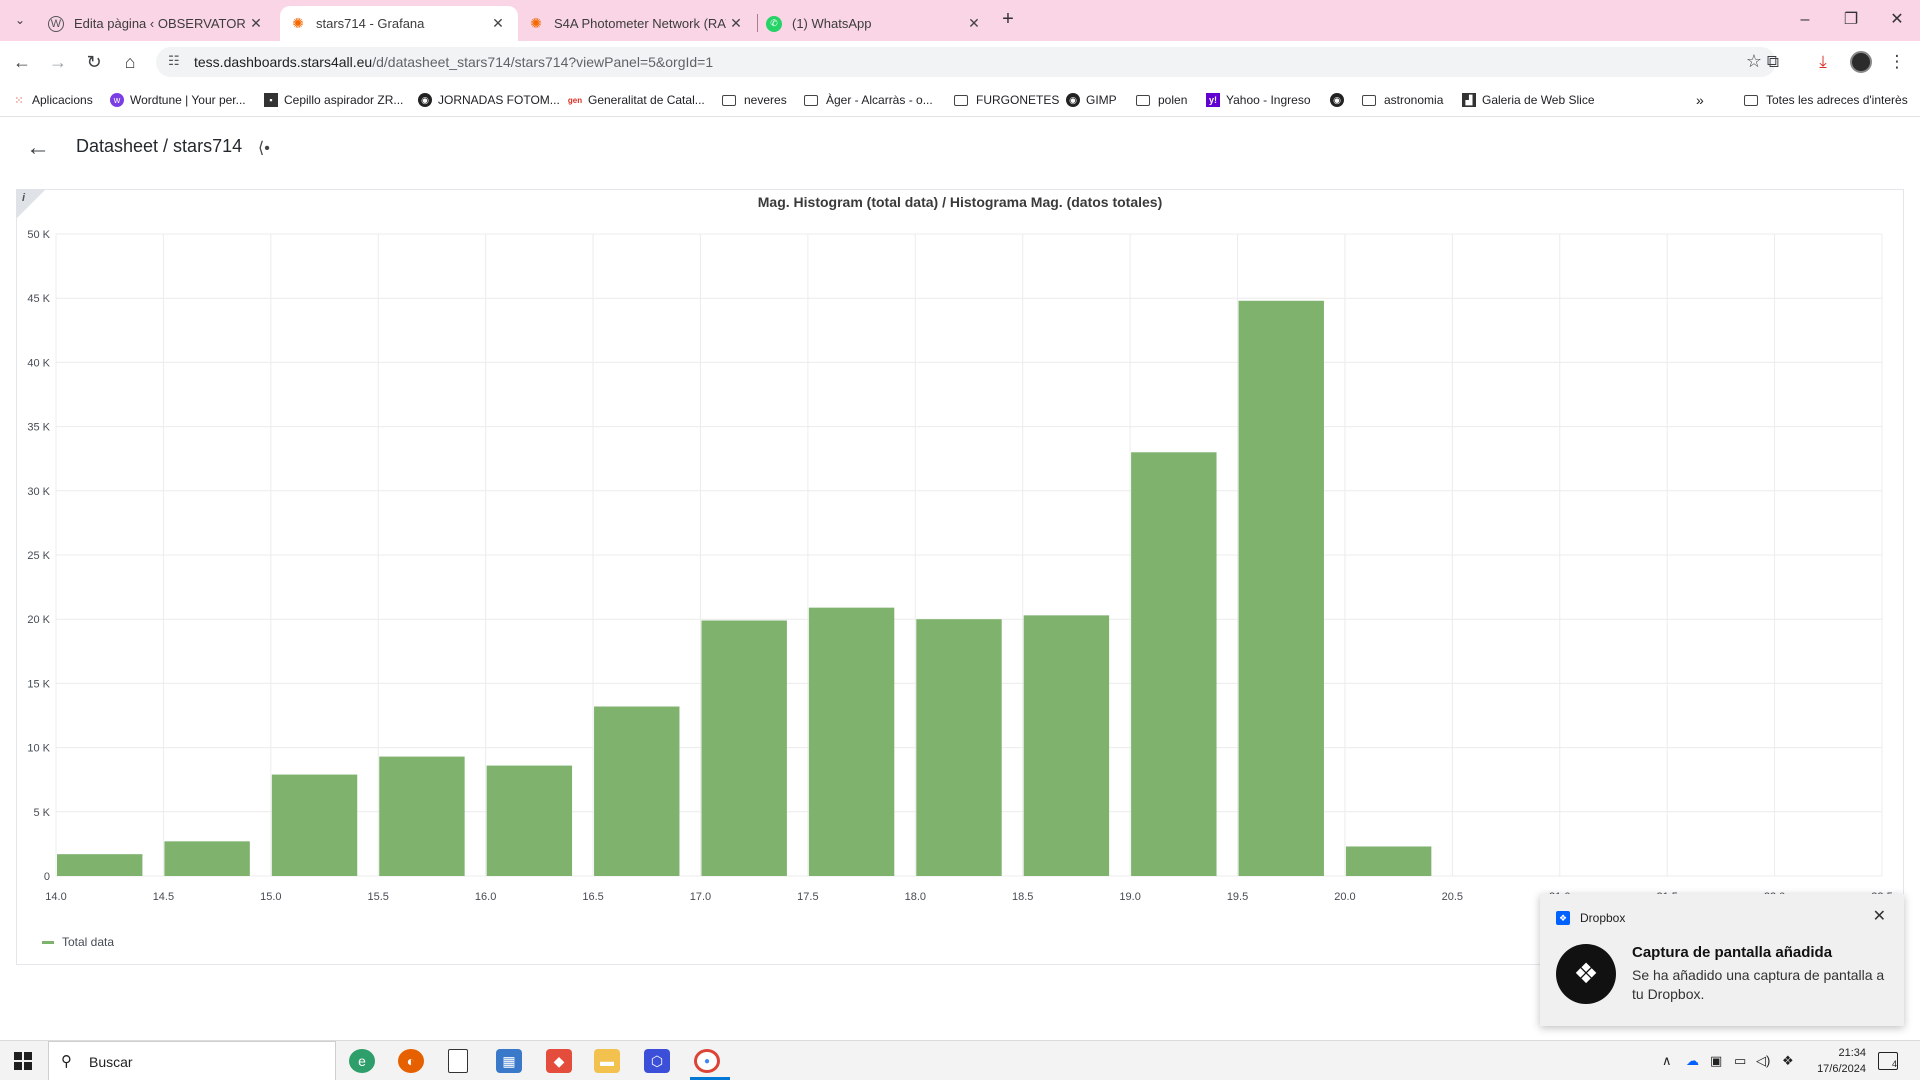 Image resolution: width=1920 pixels, height=1080 pixels. I want to click on notification-count: 4, so click(1894, 1064).